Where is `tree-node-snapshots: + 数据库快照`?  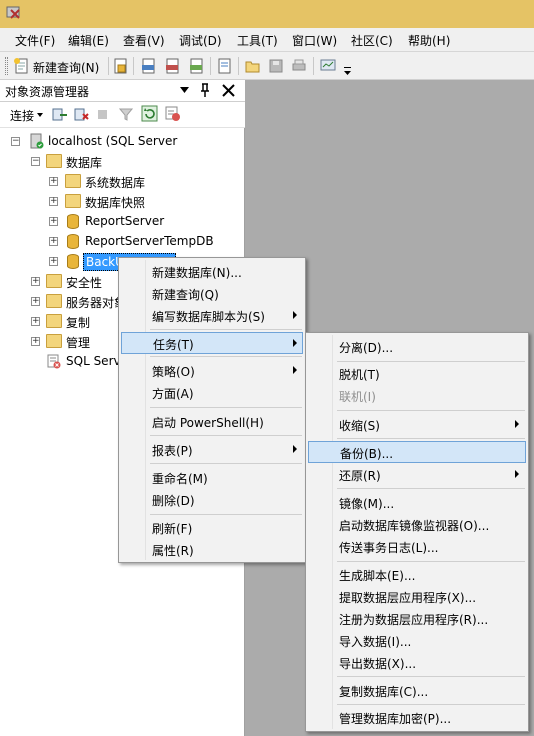
tree-node-snapshots: + 数据库快照 is located at coordinates (120, 202).